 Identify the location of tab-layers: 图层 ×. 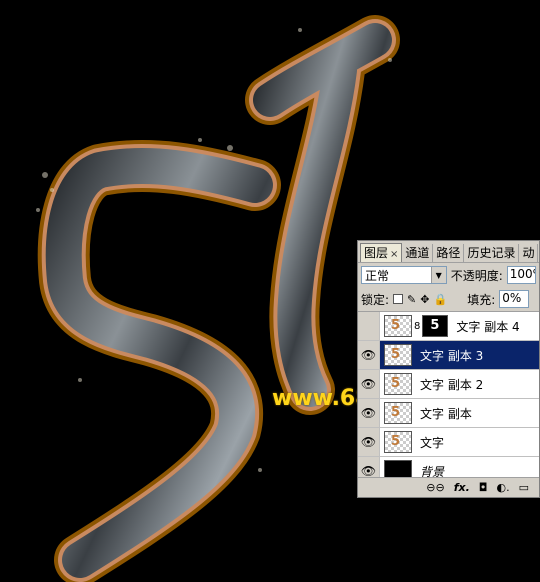
(381, 252).